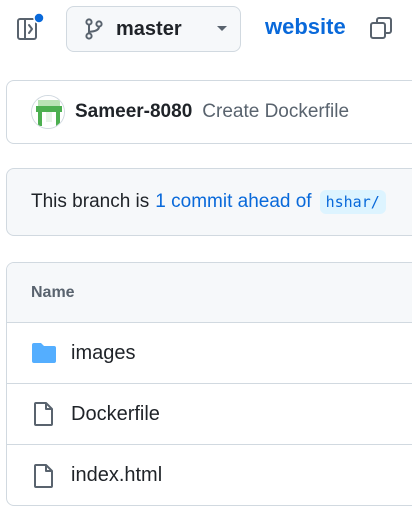  What do you see at coordinates (233, 202) in the screenshot?
I see `commits-ahead-link: 1 commit ahead of` at bounding box center [233, 202].